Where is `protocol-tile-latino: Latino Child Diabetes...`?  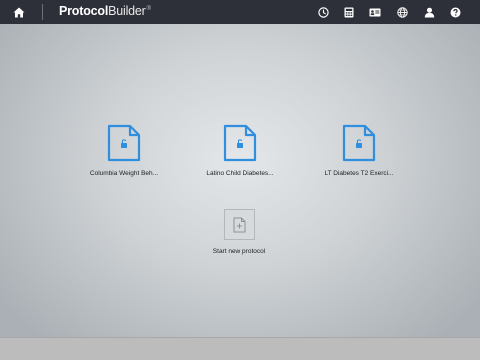 protocol-tile-latino: Latino Child Diabetes... is located at coordinates (240, 150).